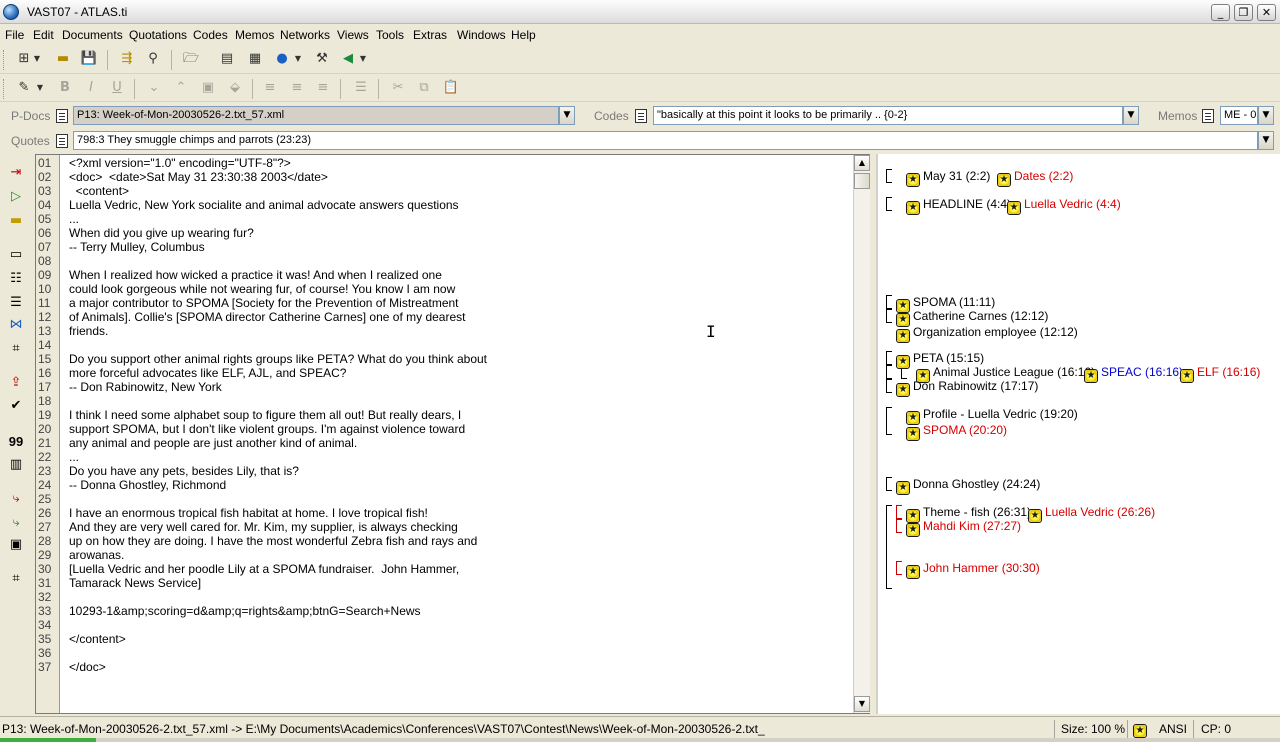  I want to click on memo-list-icon, so click(1208, 116).